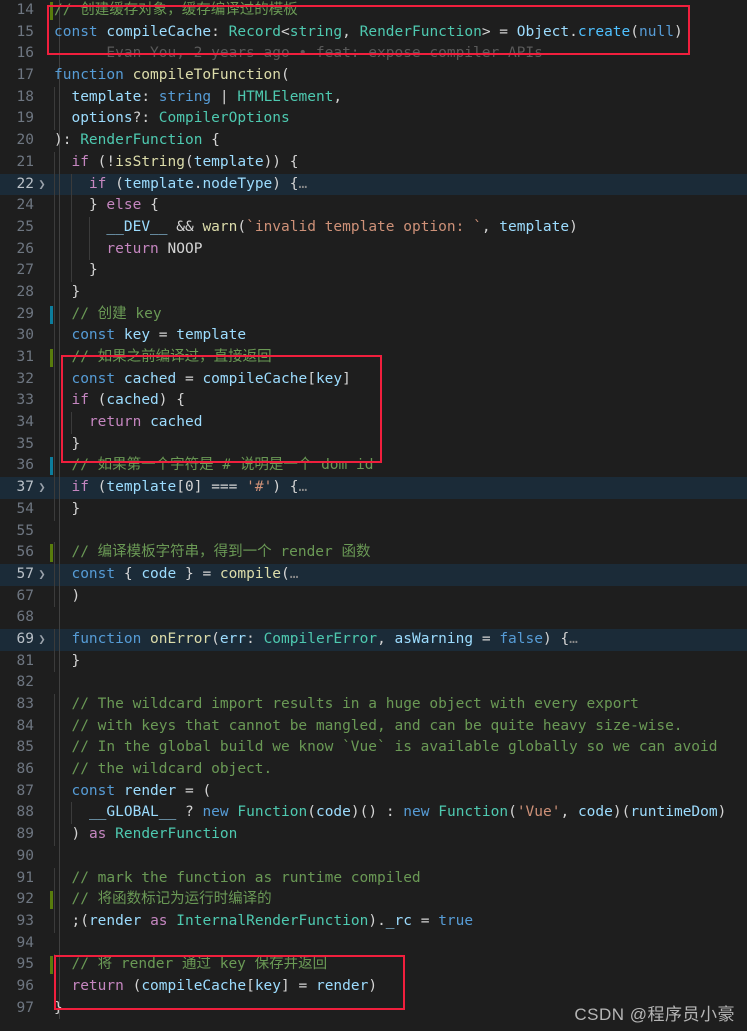  What do you see at coordinates (373, 444) in the screenshot?
I see `code-line-35: 35 }` at bounding box center [373, 444].